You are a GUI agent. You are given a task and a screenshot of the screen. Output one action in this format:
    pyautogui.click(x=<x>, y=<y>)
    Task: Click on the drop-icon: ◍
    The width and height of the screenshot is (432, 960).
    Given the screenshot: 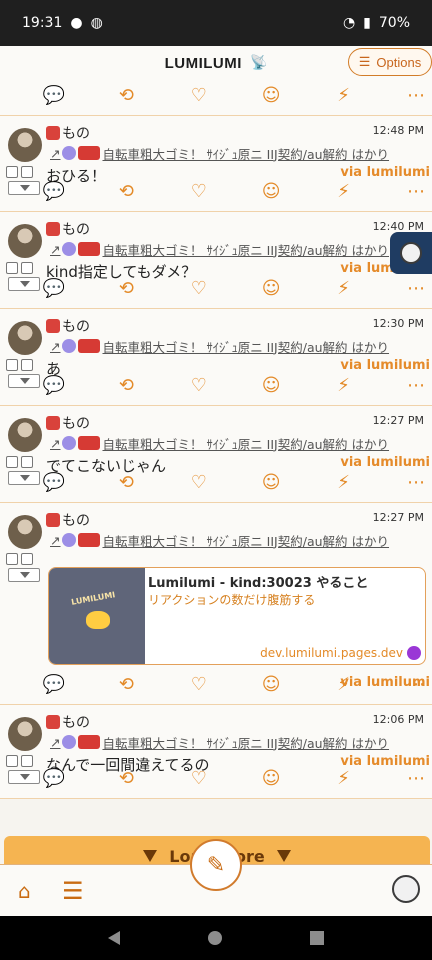 What is the action you would take?
    pyautogui.click(x=96, y=23)
    